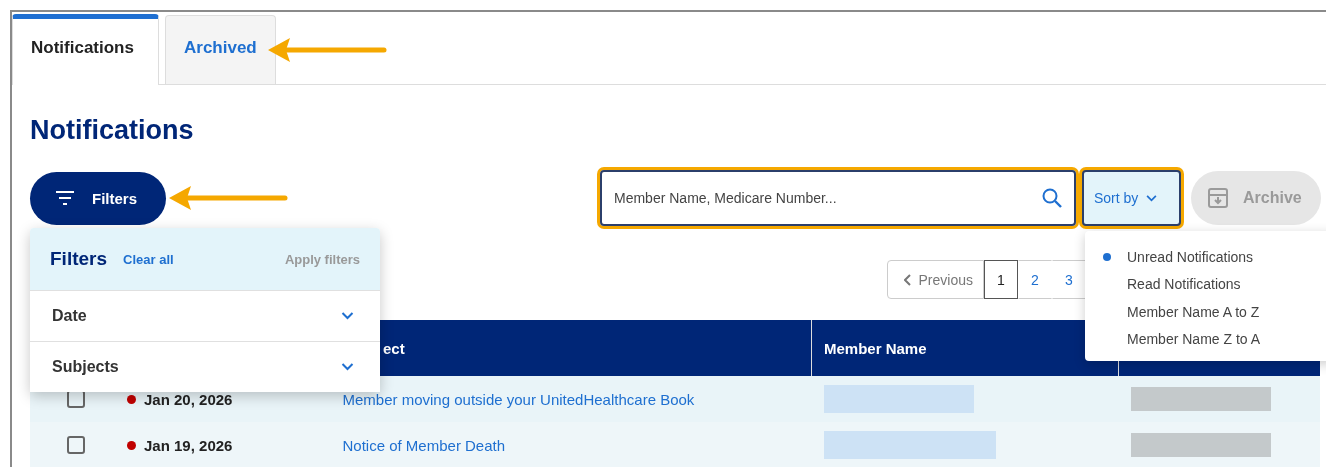 The width and height of the screenshot is (1326, 467). I want to click on sort-option: Member Name Z to A, so click(1205, 339).